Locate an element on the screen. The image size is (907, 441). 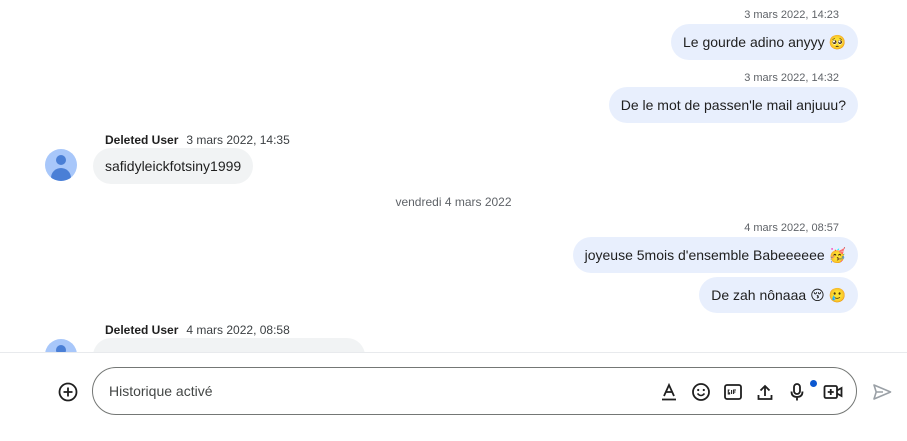
message-timestamp: 3 mars 2022, 14:32 is located at coordinates (791, 78).